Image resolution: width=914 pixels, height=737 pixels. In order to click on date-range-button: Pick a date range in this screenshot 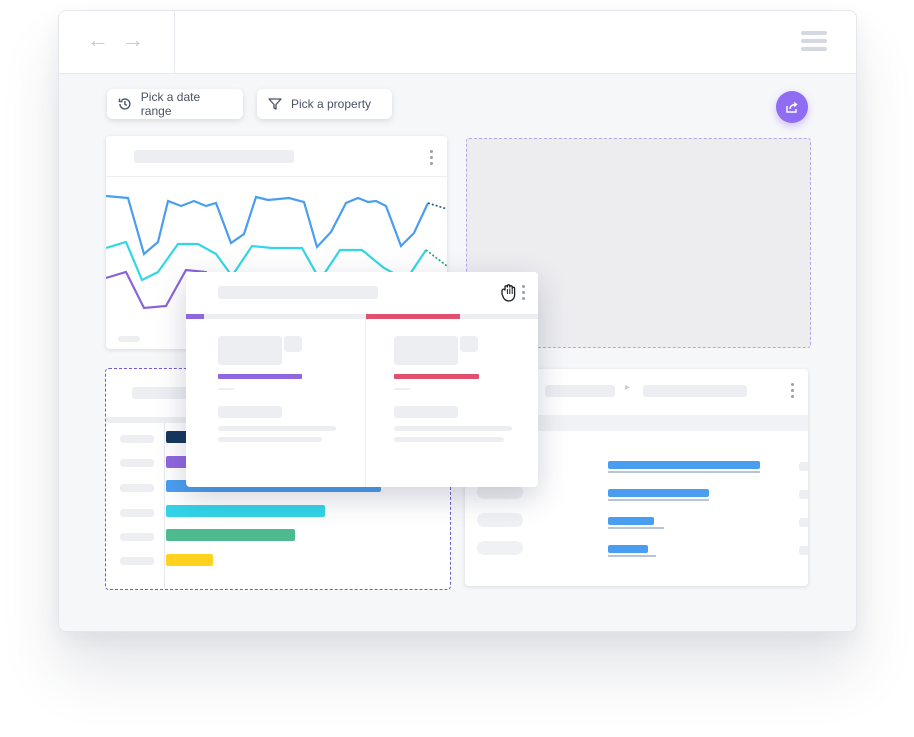, I will do `click(175, 104)`.